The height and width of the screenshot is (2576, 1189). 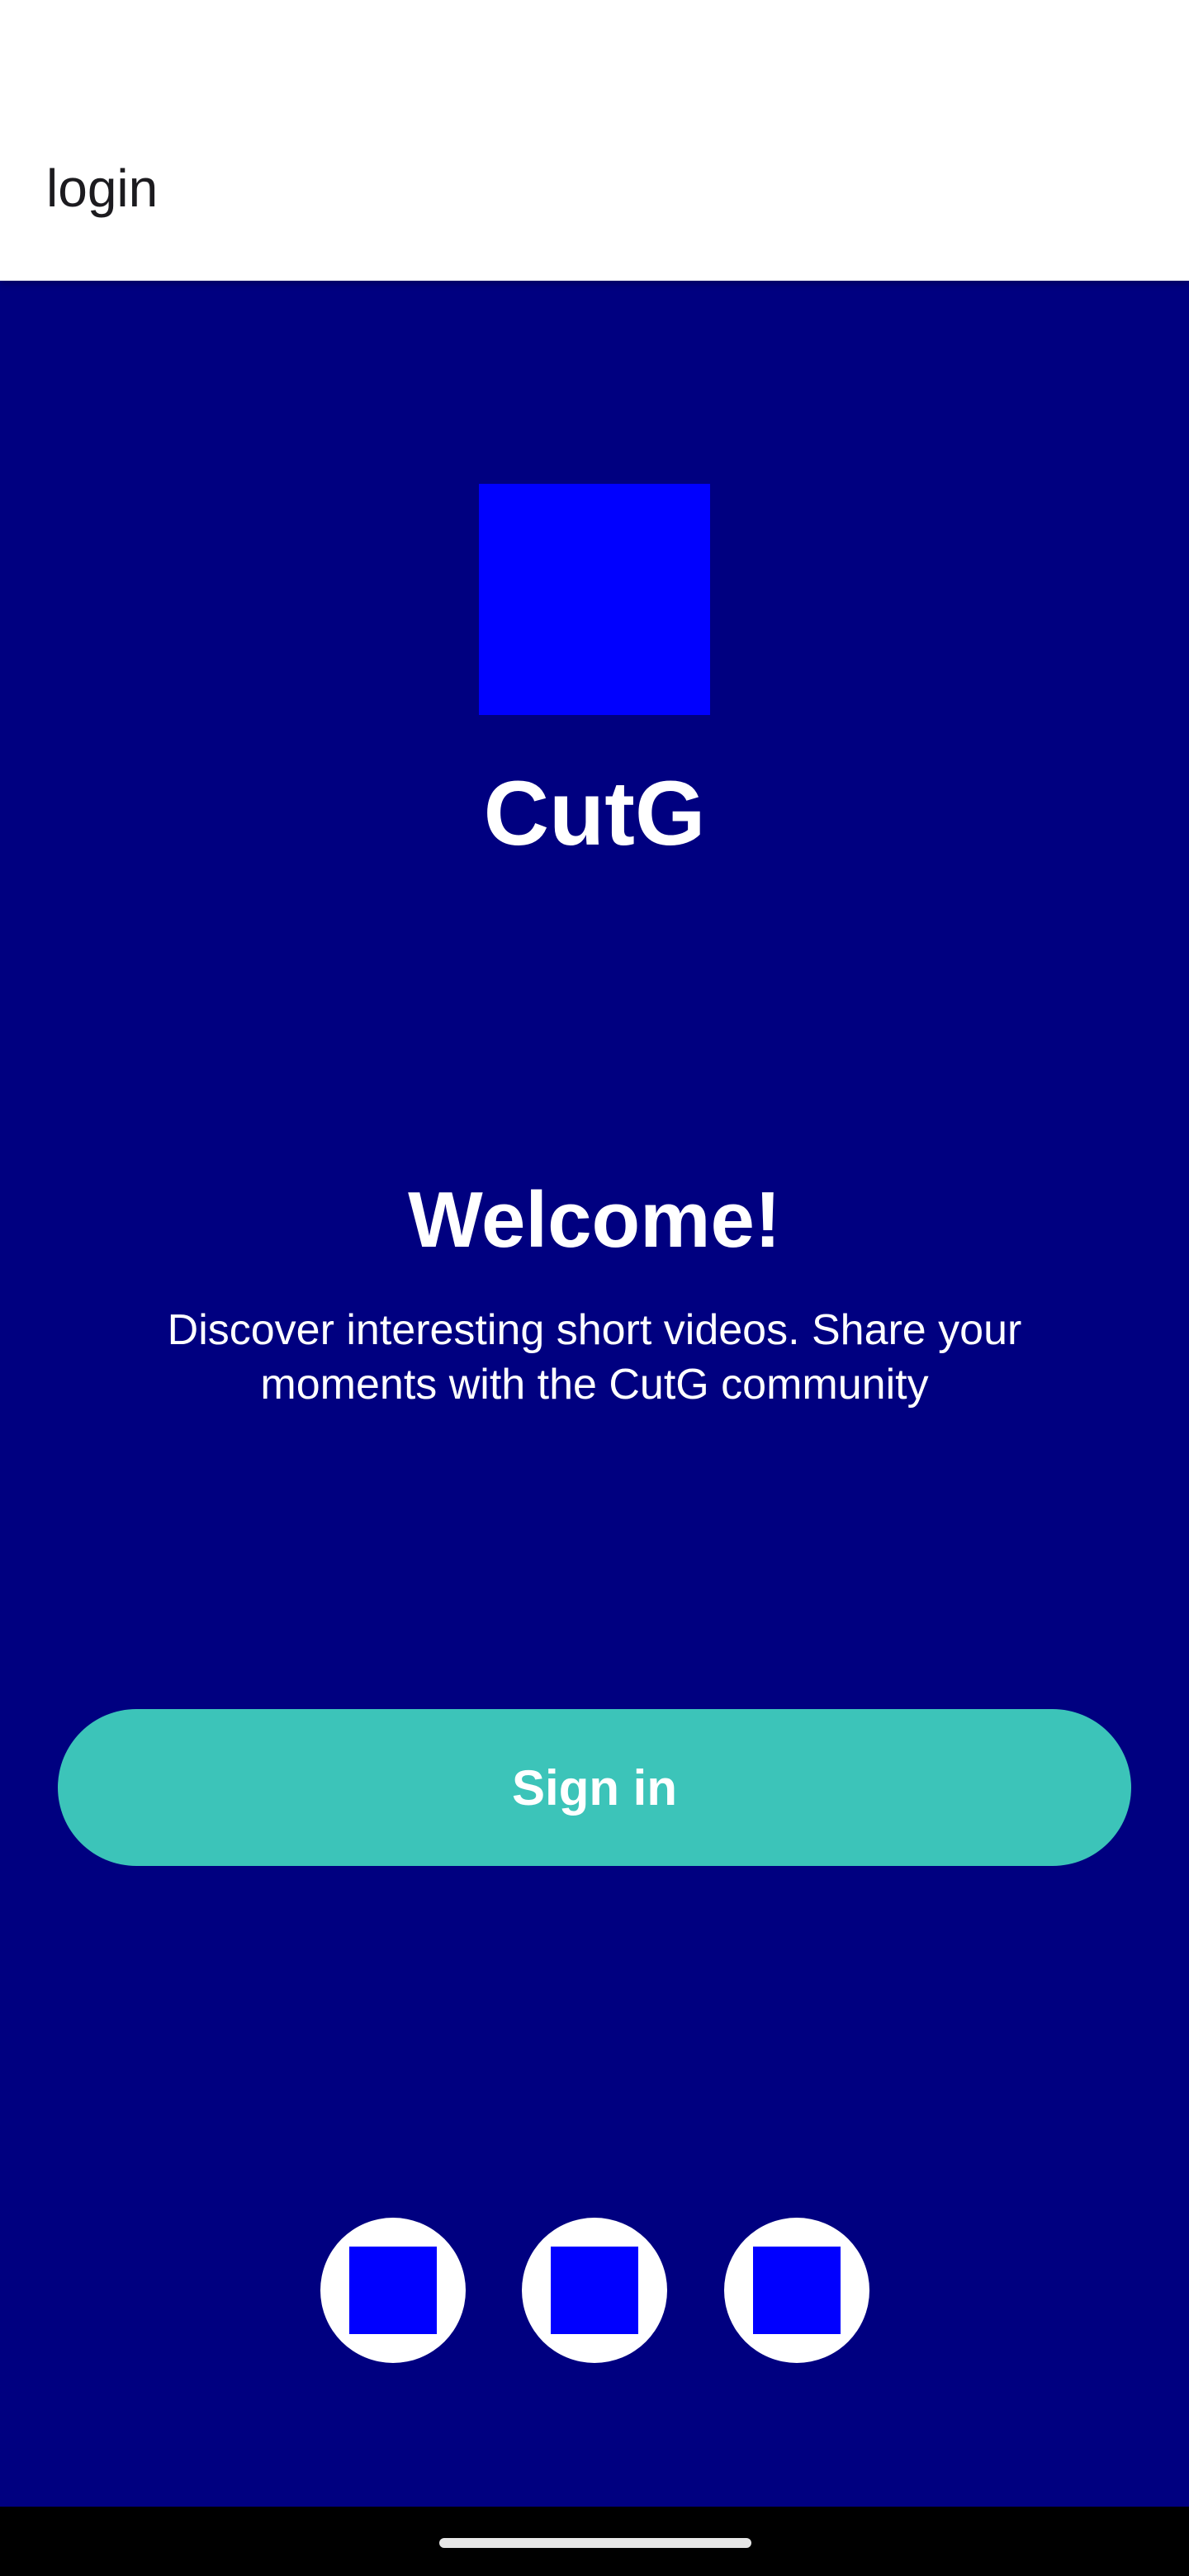 I want to click on social-login-row, so click(x=594, y=2290).